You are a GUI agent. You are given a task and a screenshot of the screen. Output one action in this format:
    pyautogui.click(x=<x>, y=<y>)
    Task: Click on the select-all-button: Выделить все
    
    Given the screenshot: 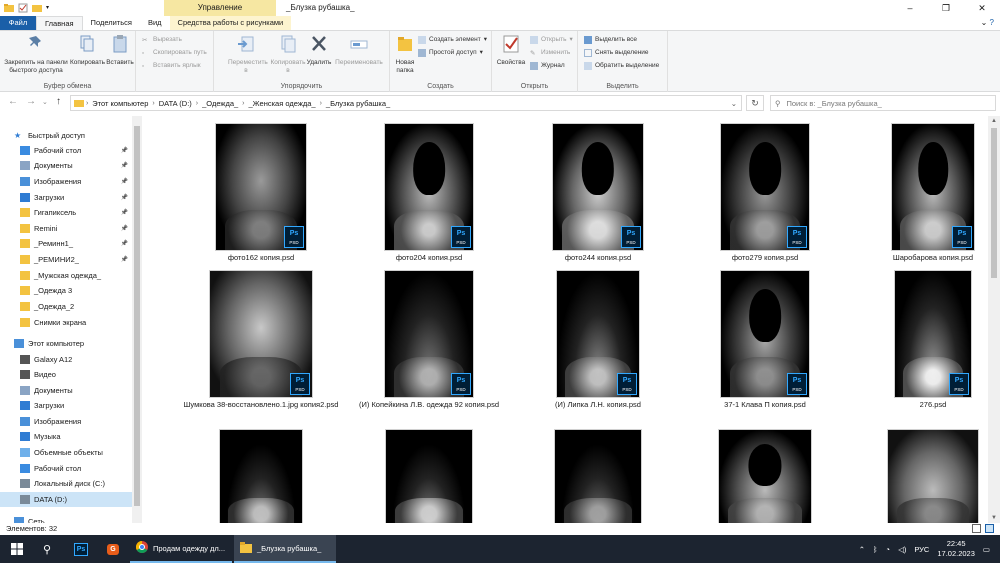 What is the action you would take?
    pyautogui.click(x=610, y=39)
    